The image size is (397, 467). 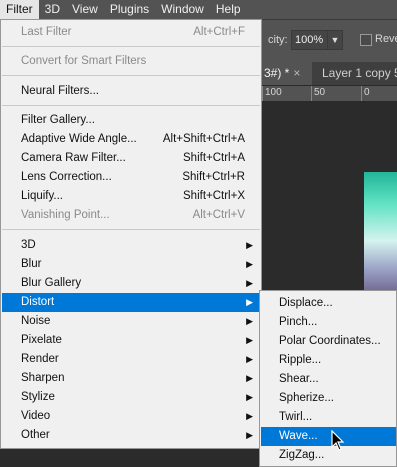 What do you see at coordinates (335, 40) in the screenshot?
I see `chevron-down-icon: ▼` at bounding box center [335, 40].